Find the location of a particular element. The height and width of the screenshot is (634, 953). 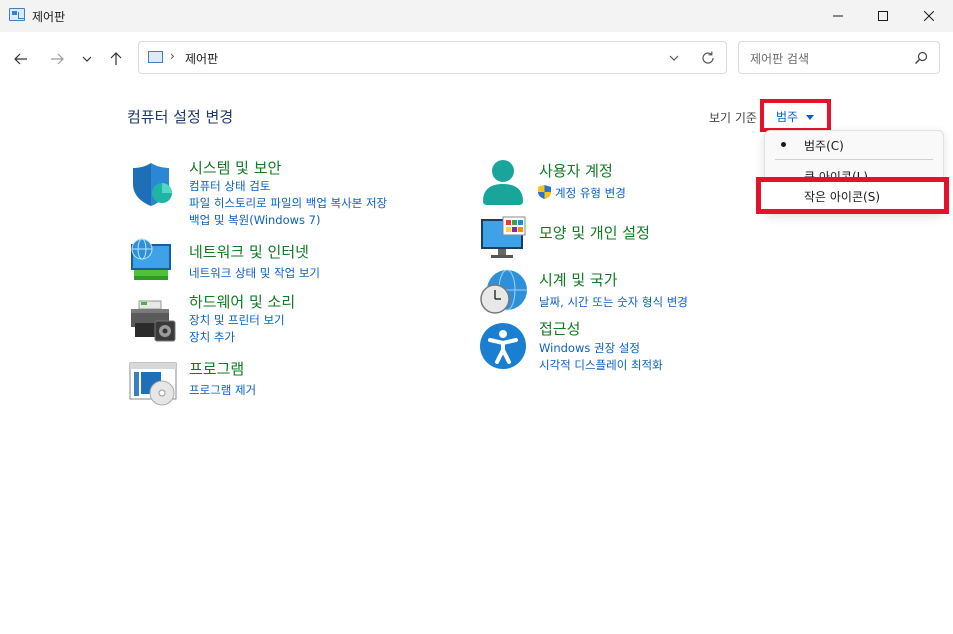

category-network-internet: 네트워크 및 인터넷 is located at coordinates (249, 251).